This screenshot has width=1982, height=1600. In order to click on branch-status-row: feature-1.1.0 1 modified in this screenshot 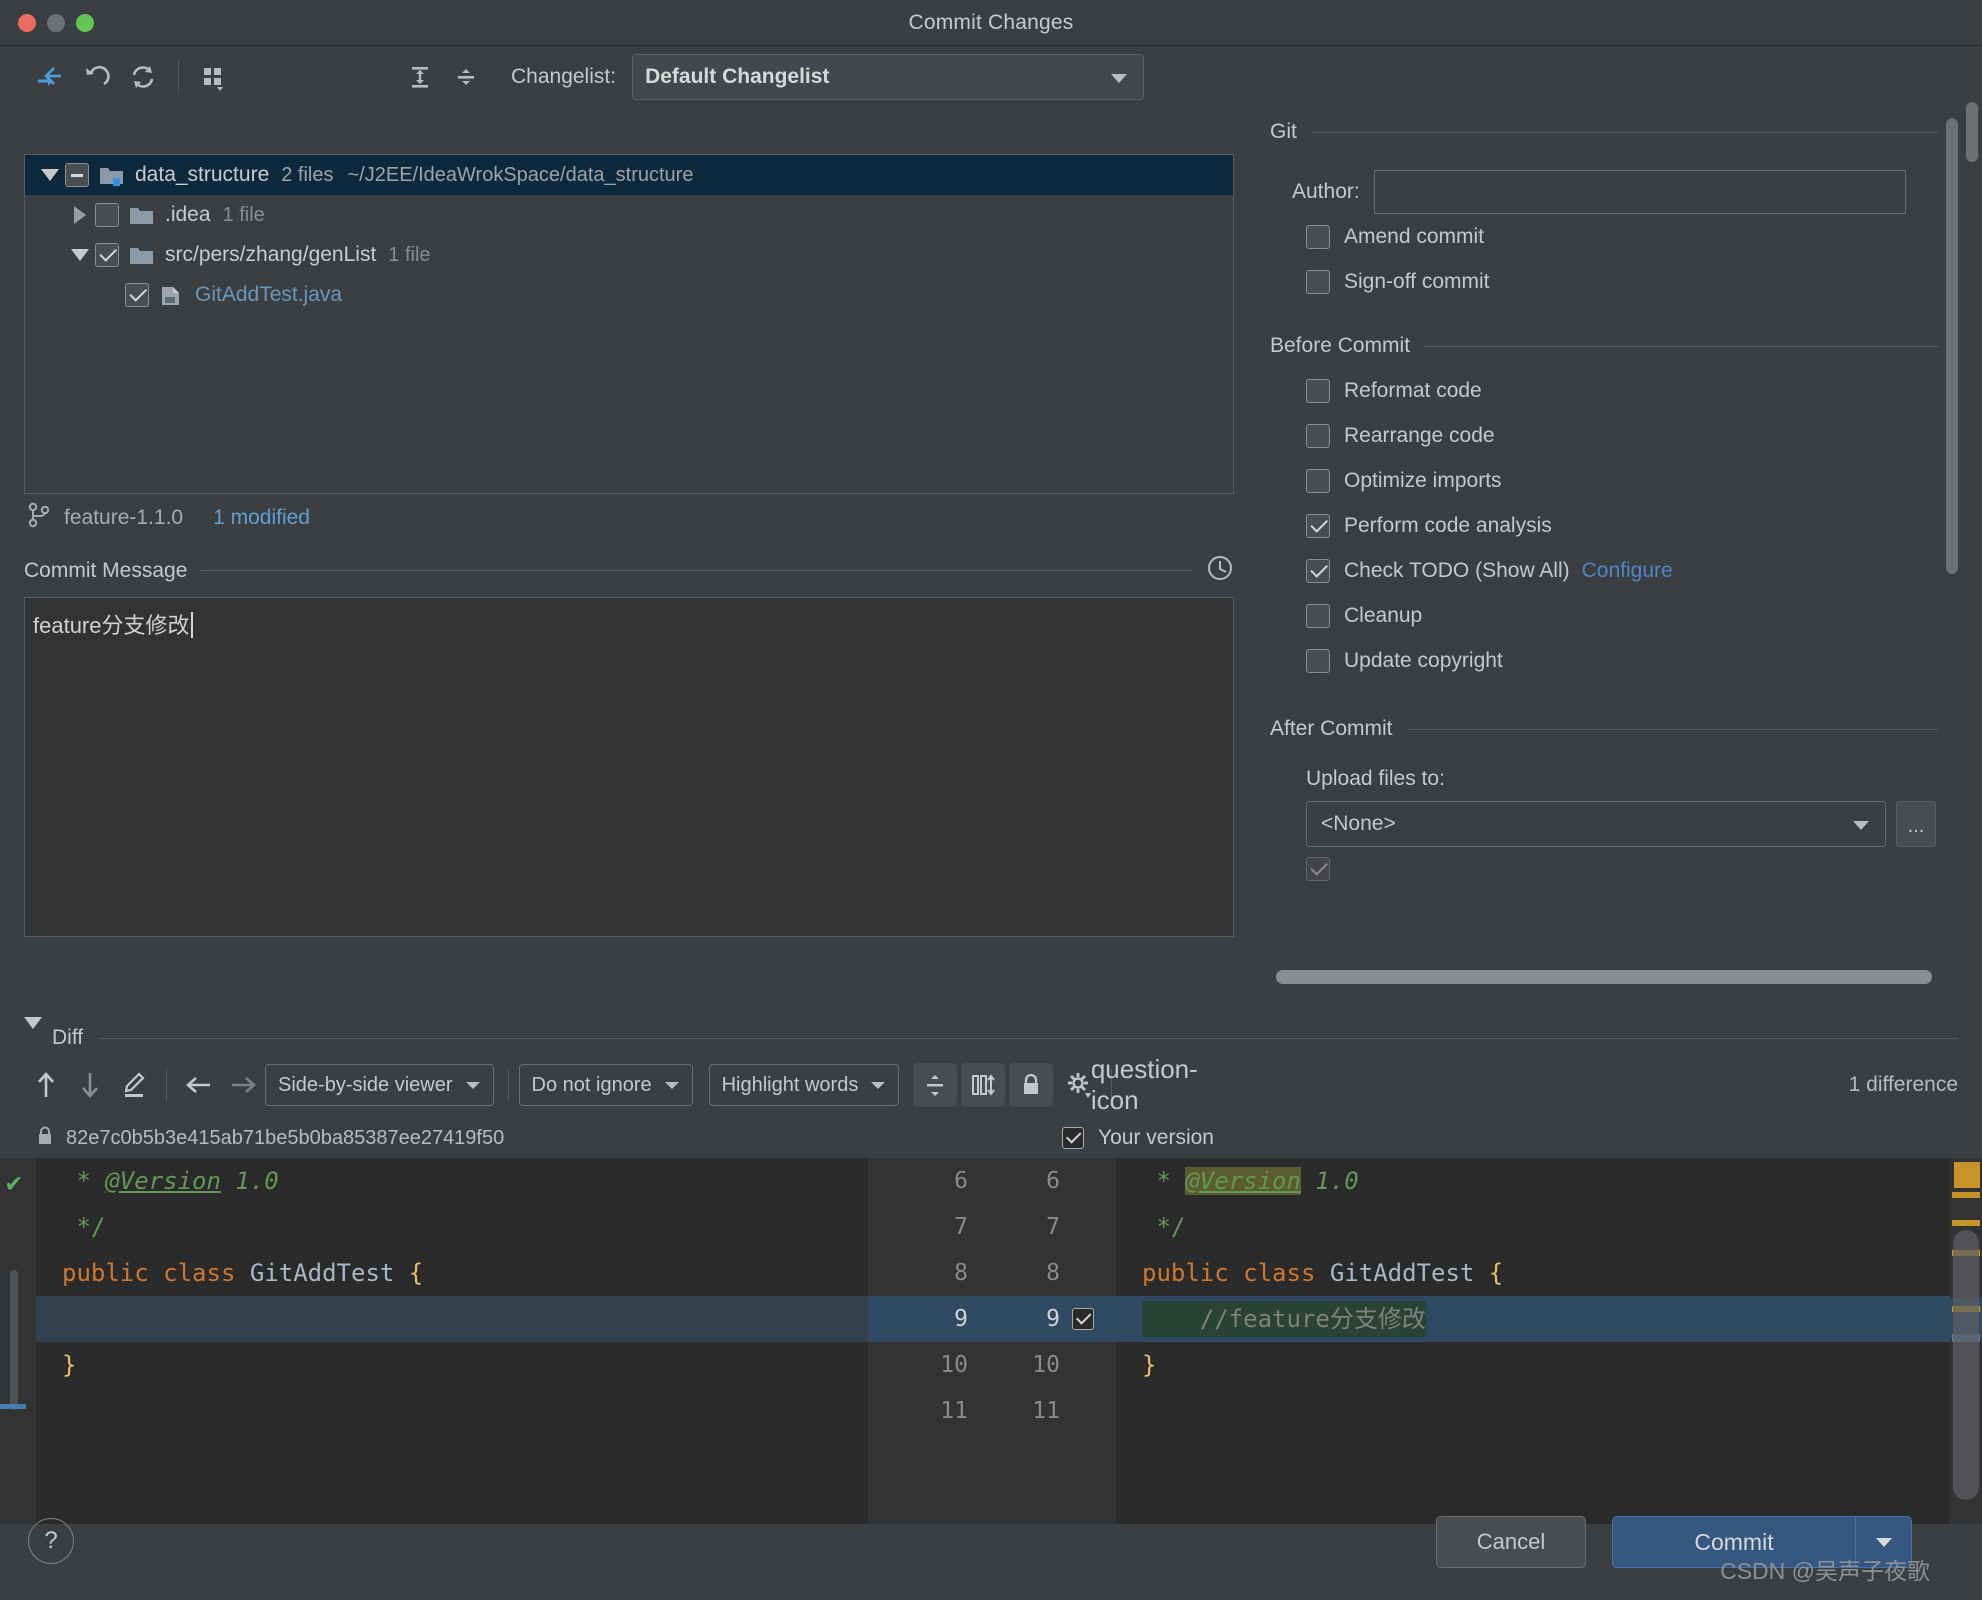, I will do `click(629, 518)`.